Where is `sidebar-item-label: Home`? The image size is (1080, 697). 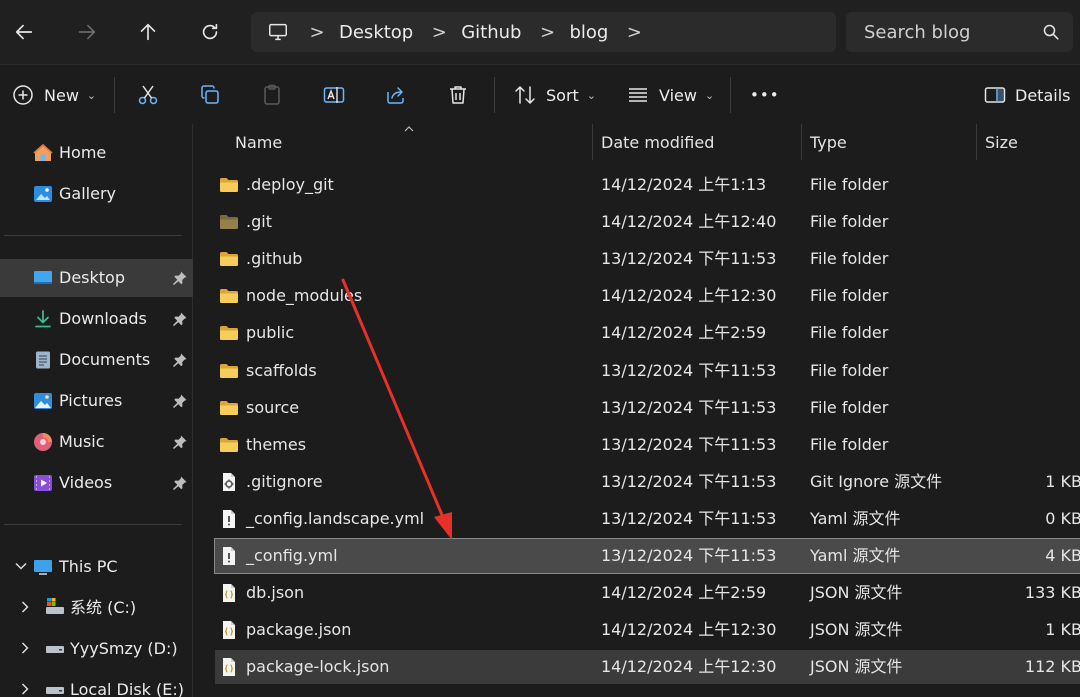
sidebar-item-label: Home is located at coordinates (83, 152).